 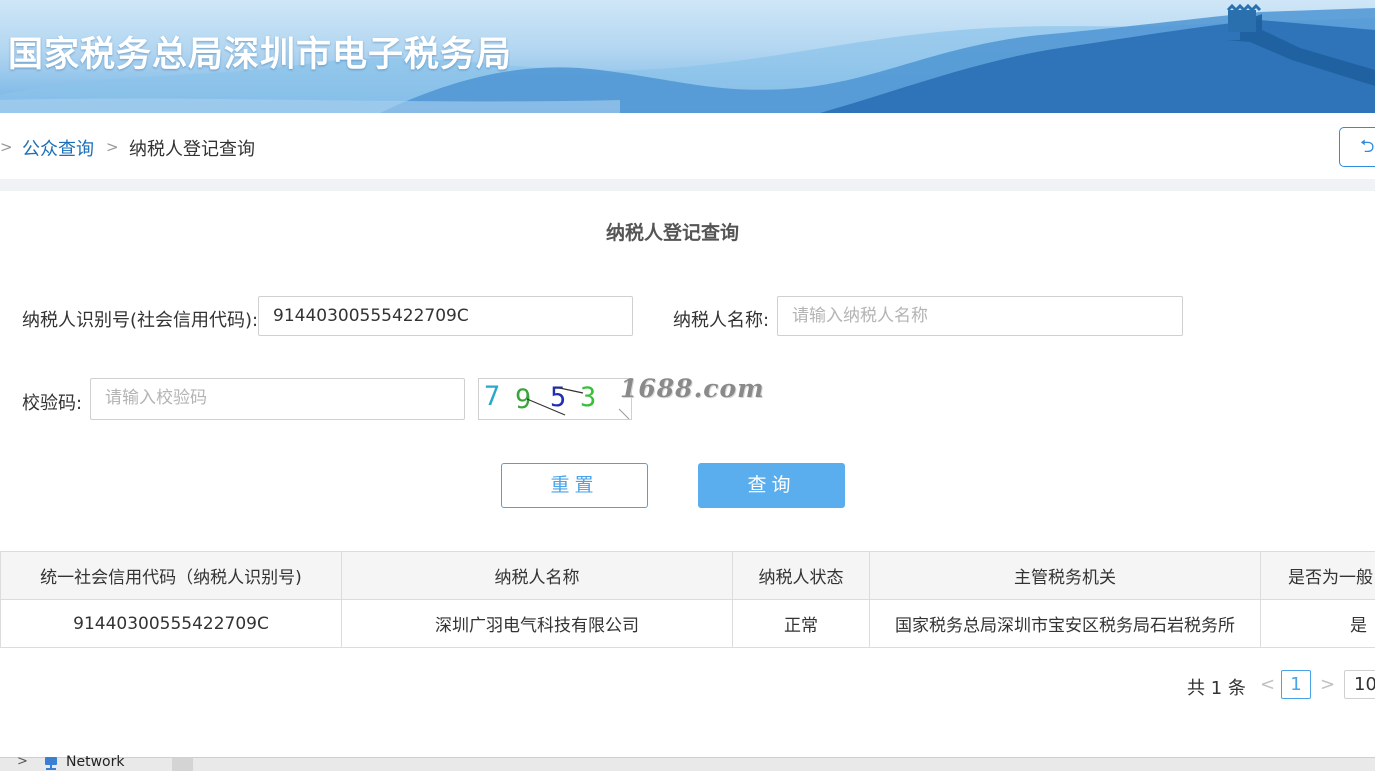 I want to click on taxpayer-name-input: 请输入纳税人名称, so click(x=980, y=316).